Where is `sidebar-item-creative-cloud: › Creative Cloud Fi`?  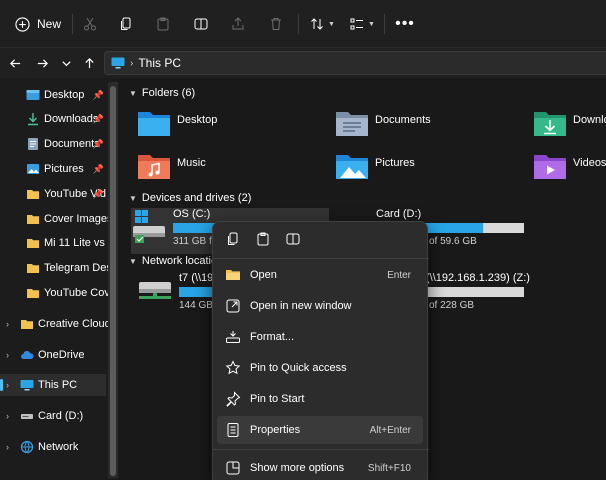 sidebar-item-creative-cloud: › Creative Cloud Fi is located at coordinates (54, 324).